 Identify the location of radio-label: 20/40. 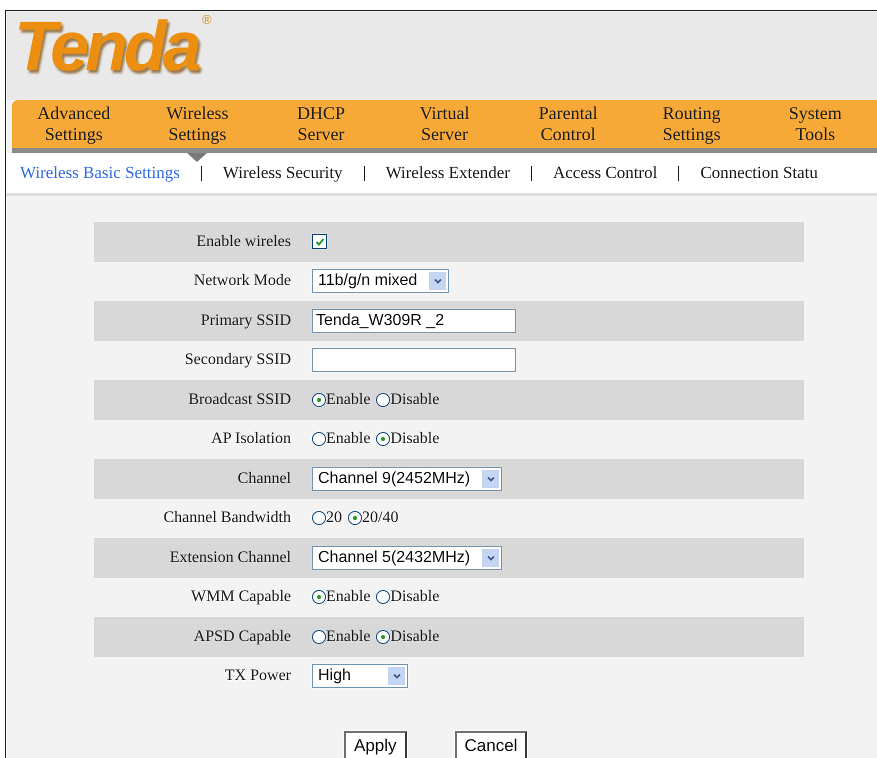
(380, 518).